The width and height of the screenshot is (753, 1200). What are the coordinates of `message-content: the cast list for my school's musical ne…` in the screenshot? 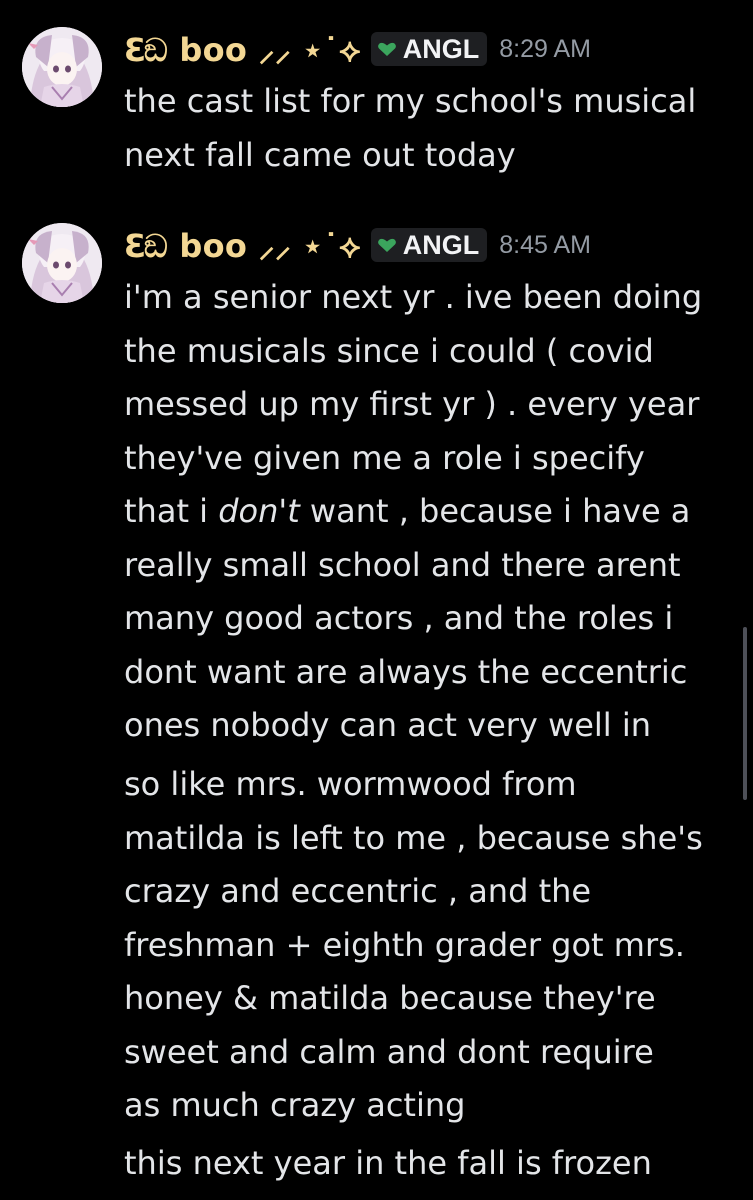 It's located at (429, 128).